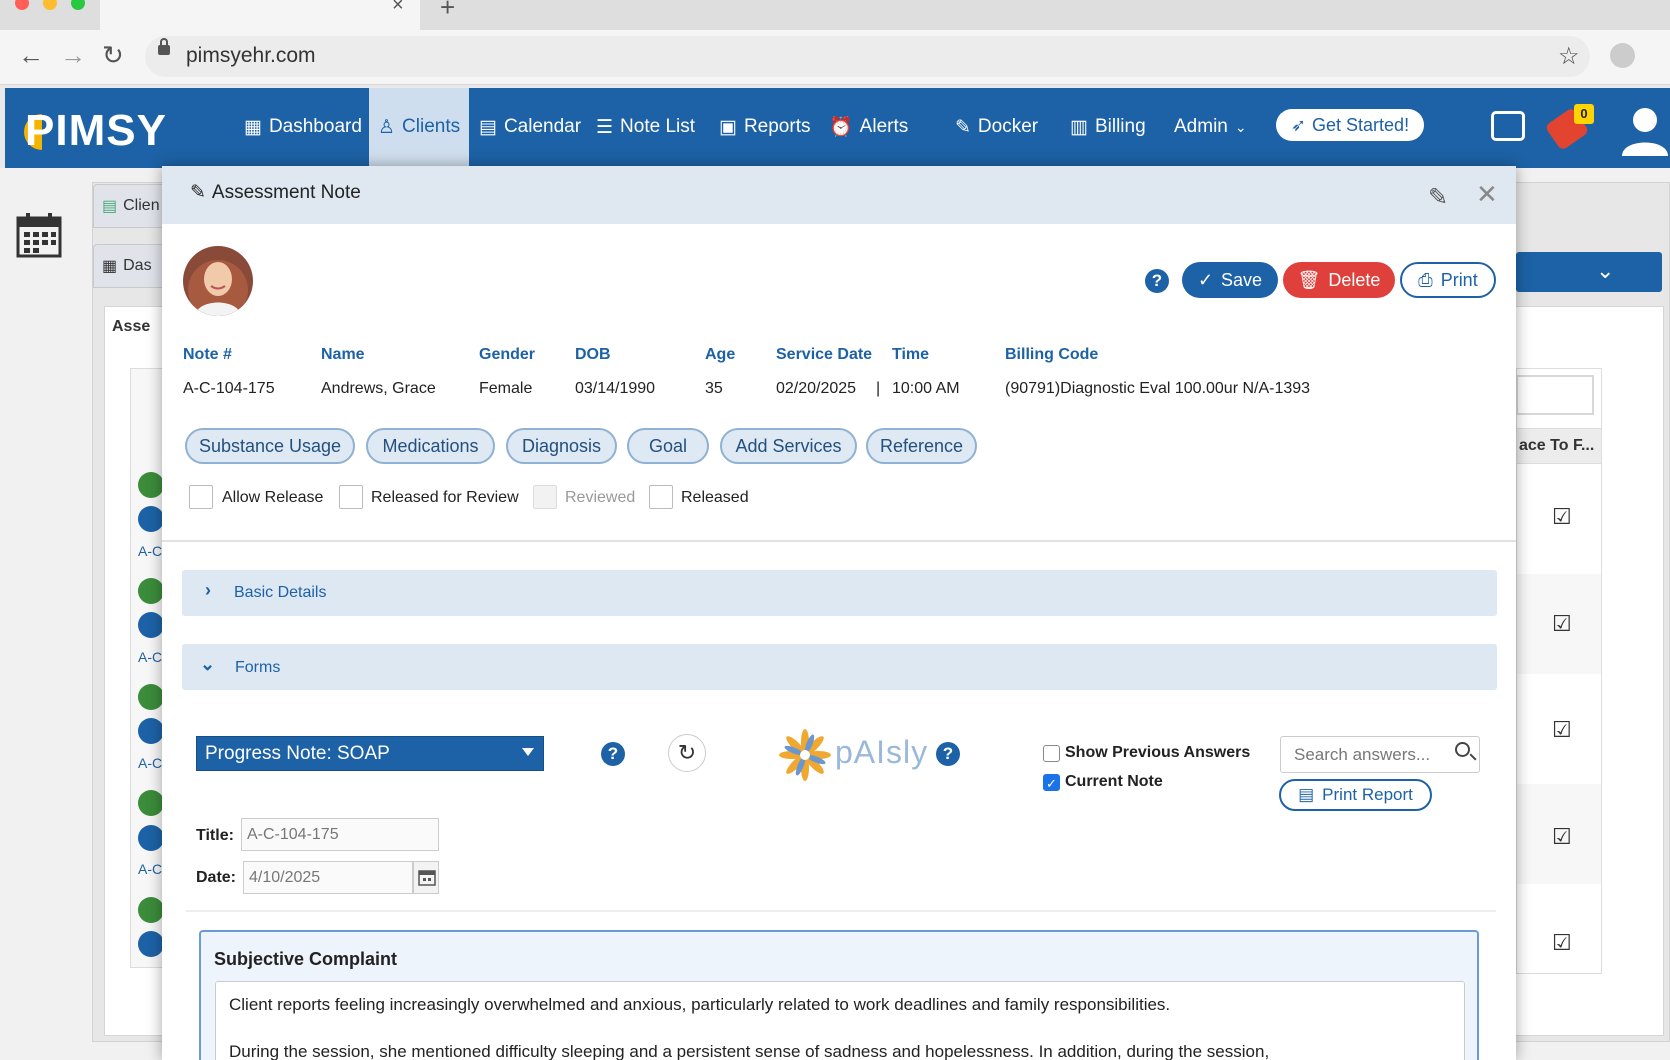  Describe the element at coordinates (1569, 56) in the screenshot. I see `bookmark-star-icon: ☆` at that location.